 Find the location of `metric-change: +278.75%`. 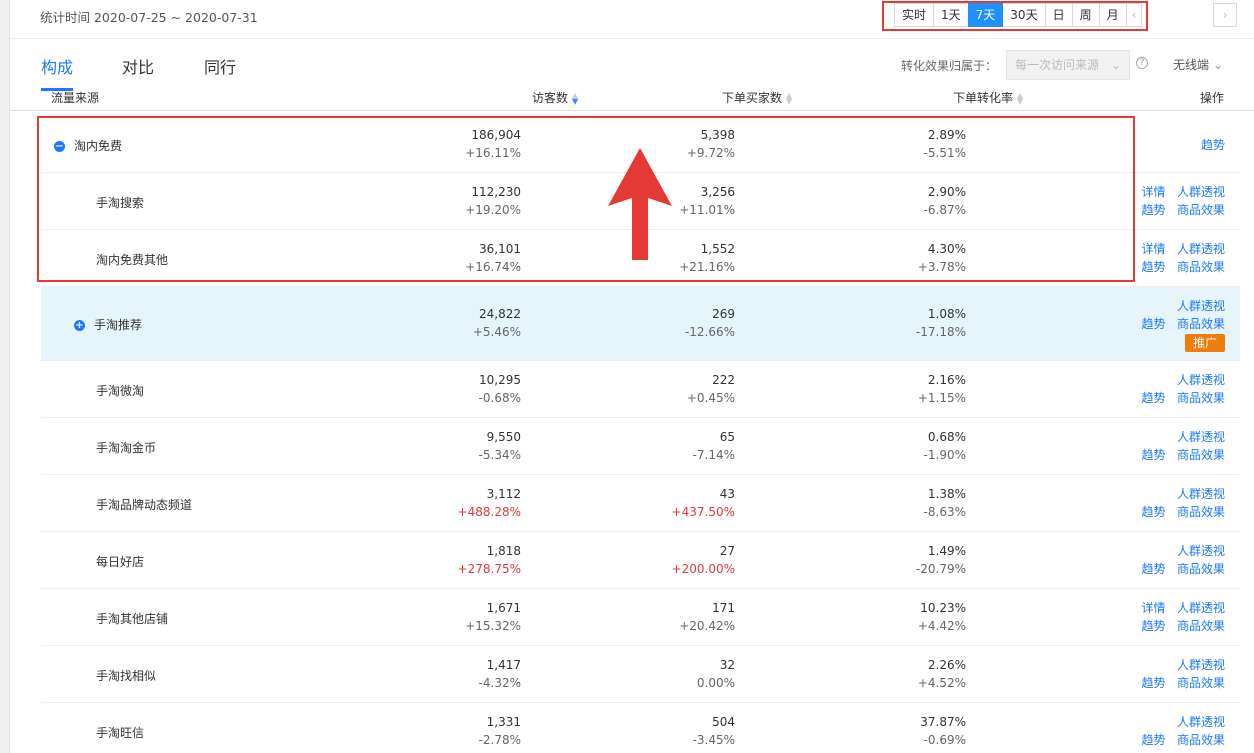

metric-change: +278.75% is located at coordinates (489, 568).